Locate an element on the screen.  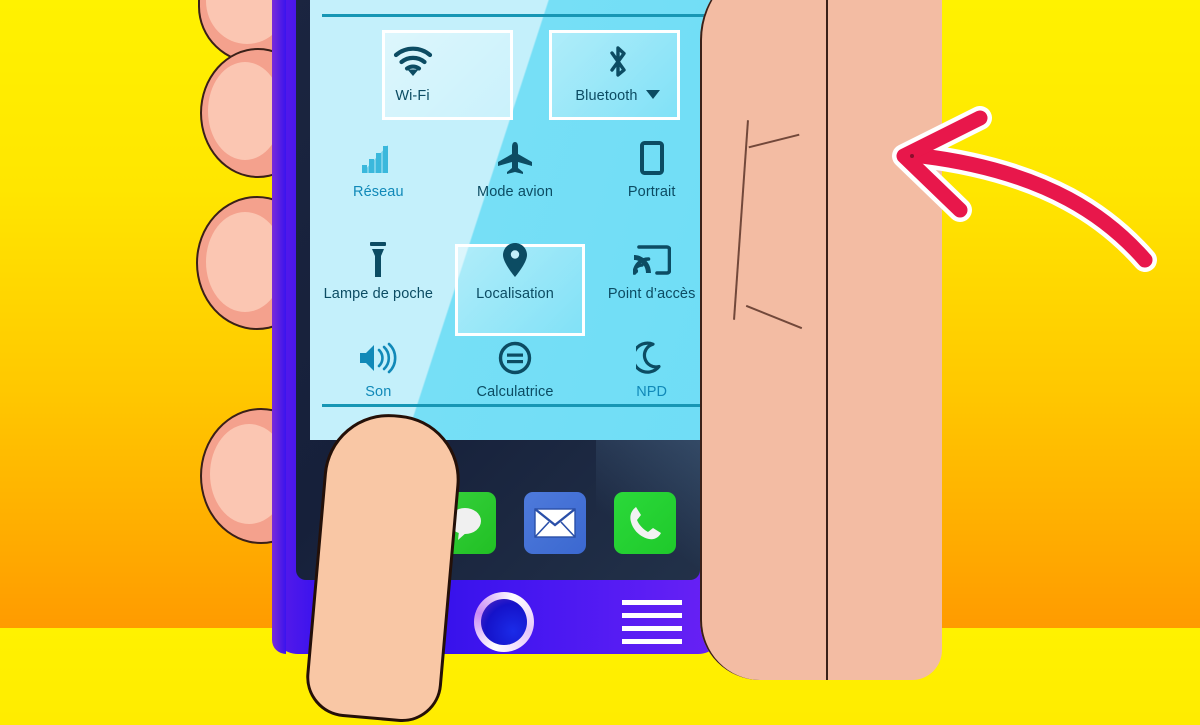
cast-icon is located at coordinates (651, 260).